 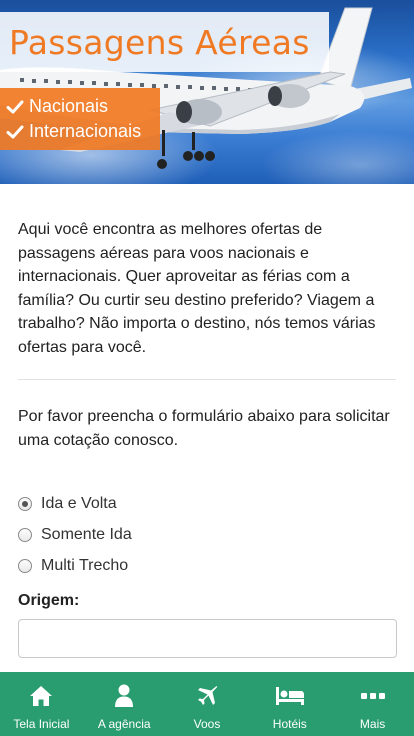 I want to click on hero-badges: Nacionais Internacionais, so click(x=80, y=119).